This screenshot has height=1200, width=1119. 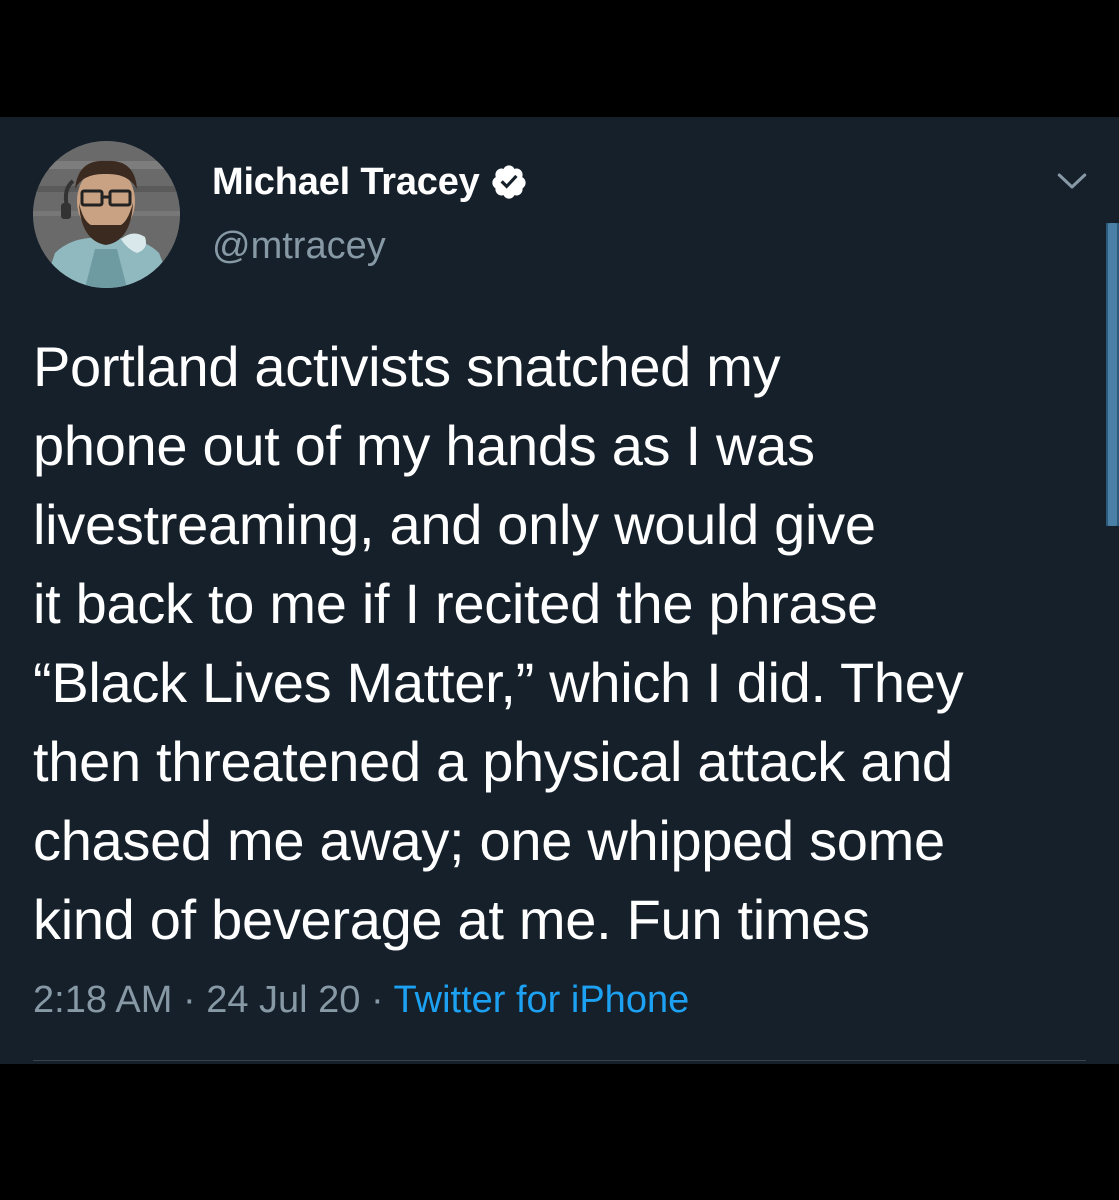 I want to click on tweet-text-line: “Black Lives Matter,” which I did. They, so click(x=498, y=682).